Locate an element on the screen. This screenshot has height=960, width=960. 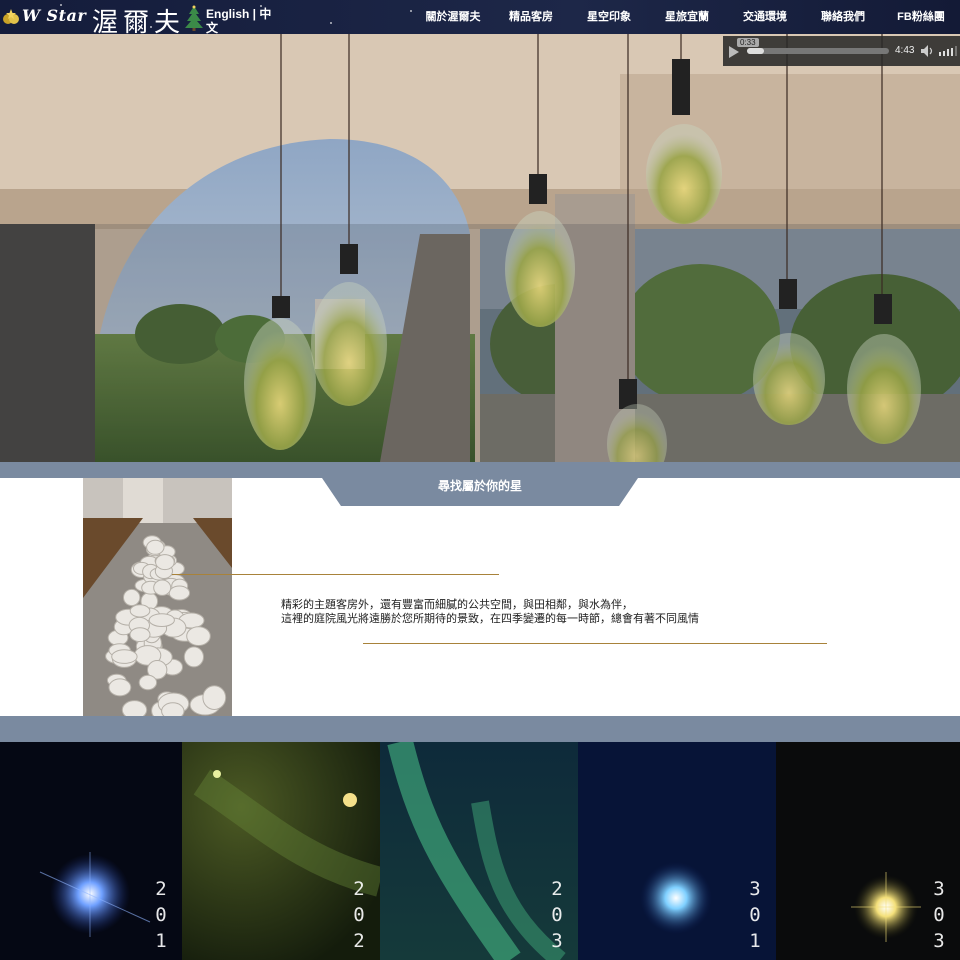
nav-contact: 聯絡我們 is located at coordinates (843, 17).